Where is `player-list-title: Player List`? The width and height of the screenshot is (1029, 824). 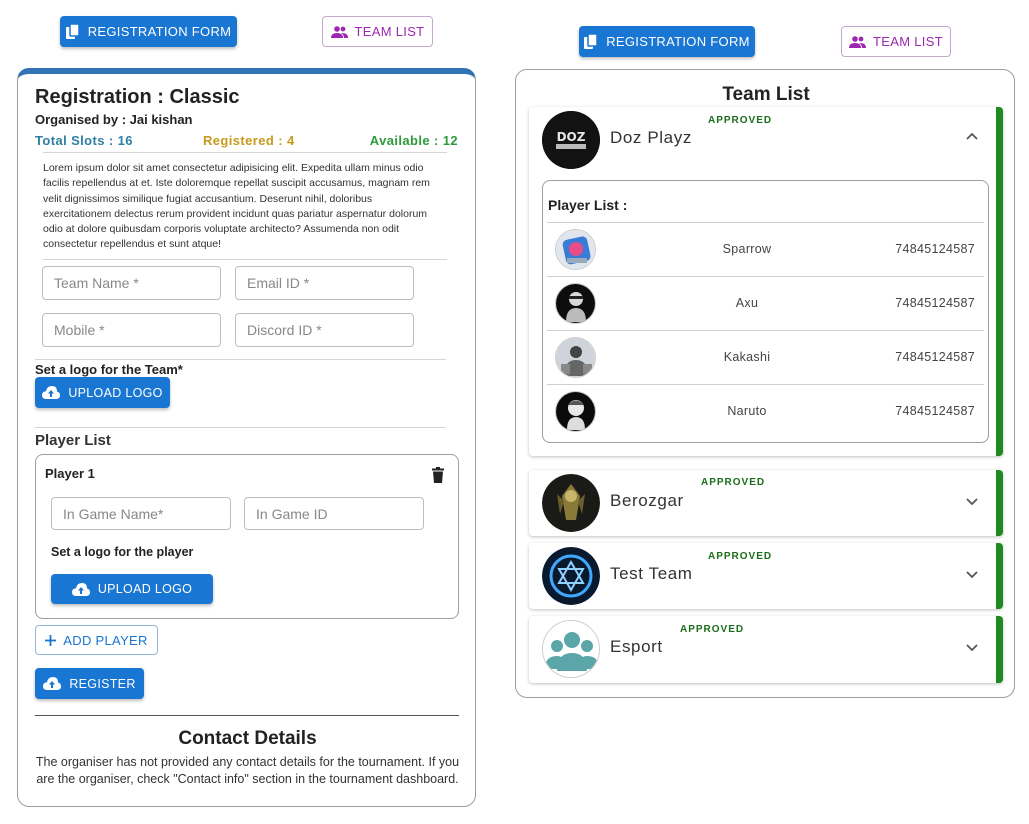 player-list-title: Player List is located at coordinates (73, 440).